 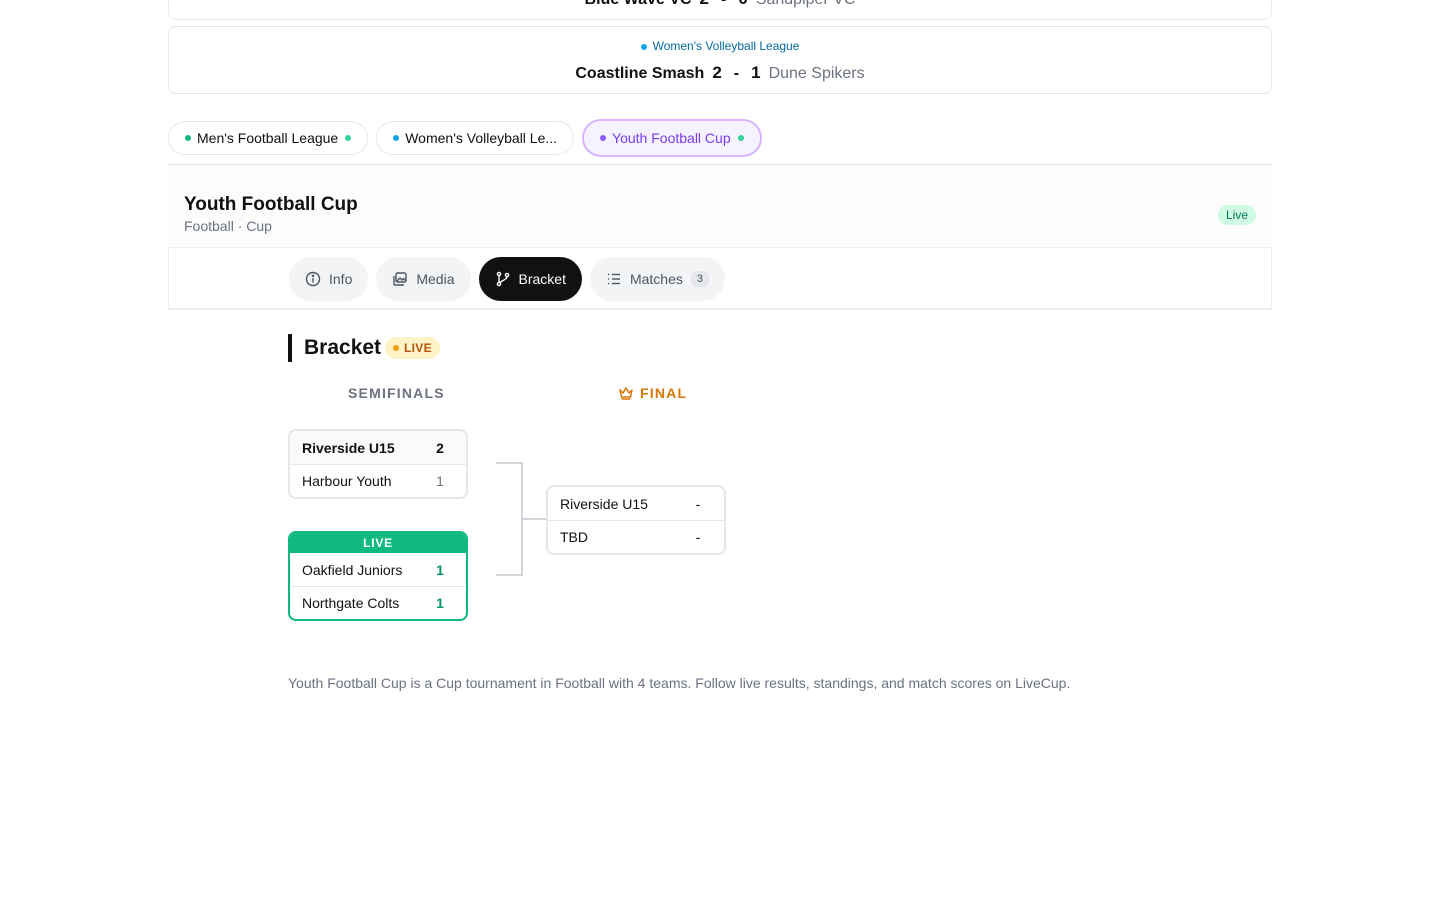 I want to click on media-icon, so click(x=400, y=279).